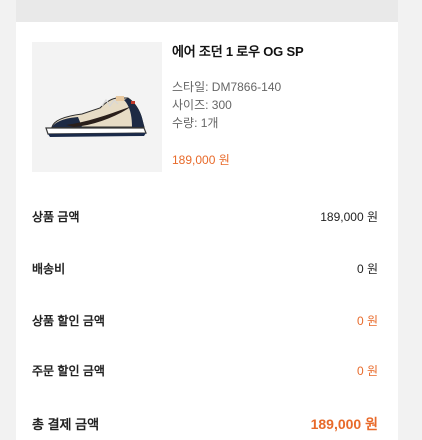 Image resolution: width=422 pixels, height=440 pixels. What do you see at coordinates (68, 371) in the screenshot?
I see `summary-label: 주문 할인 금액` at bounding box center [68, 371].